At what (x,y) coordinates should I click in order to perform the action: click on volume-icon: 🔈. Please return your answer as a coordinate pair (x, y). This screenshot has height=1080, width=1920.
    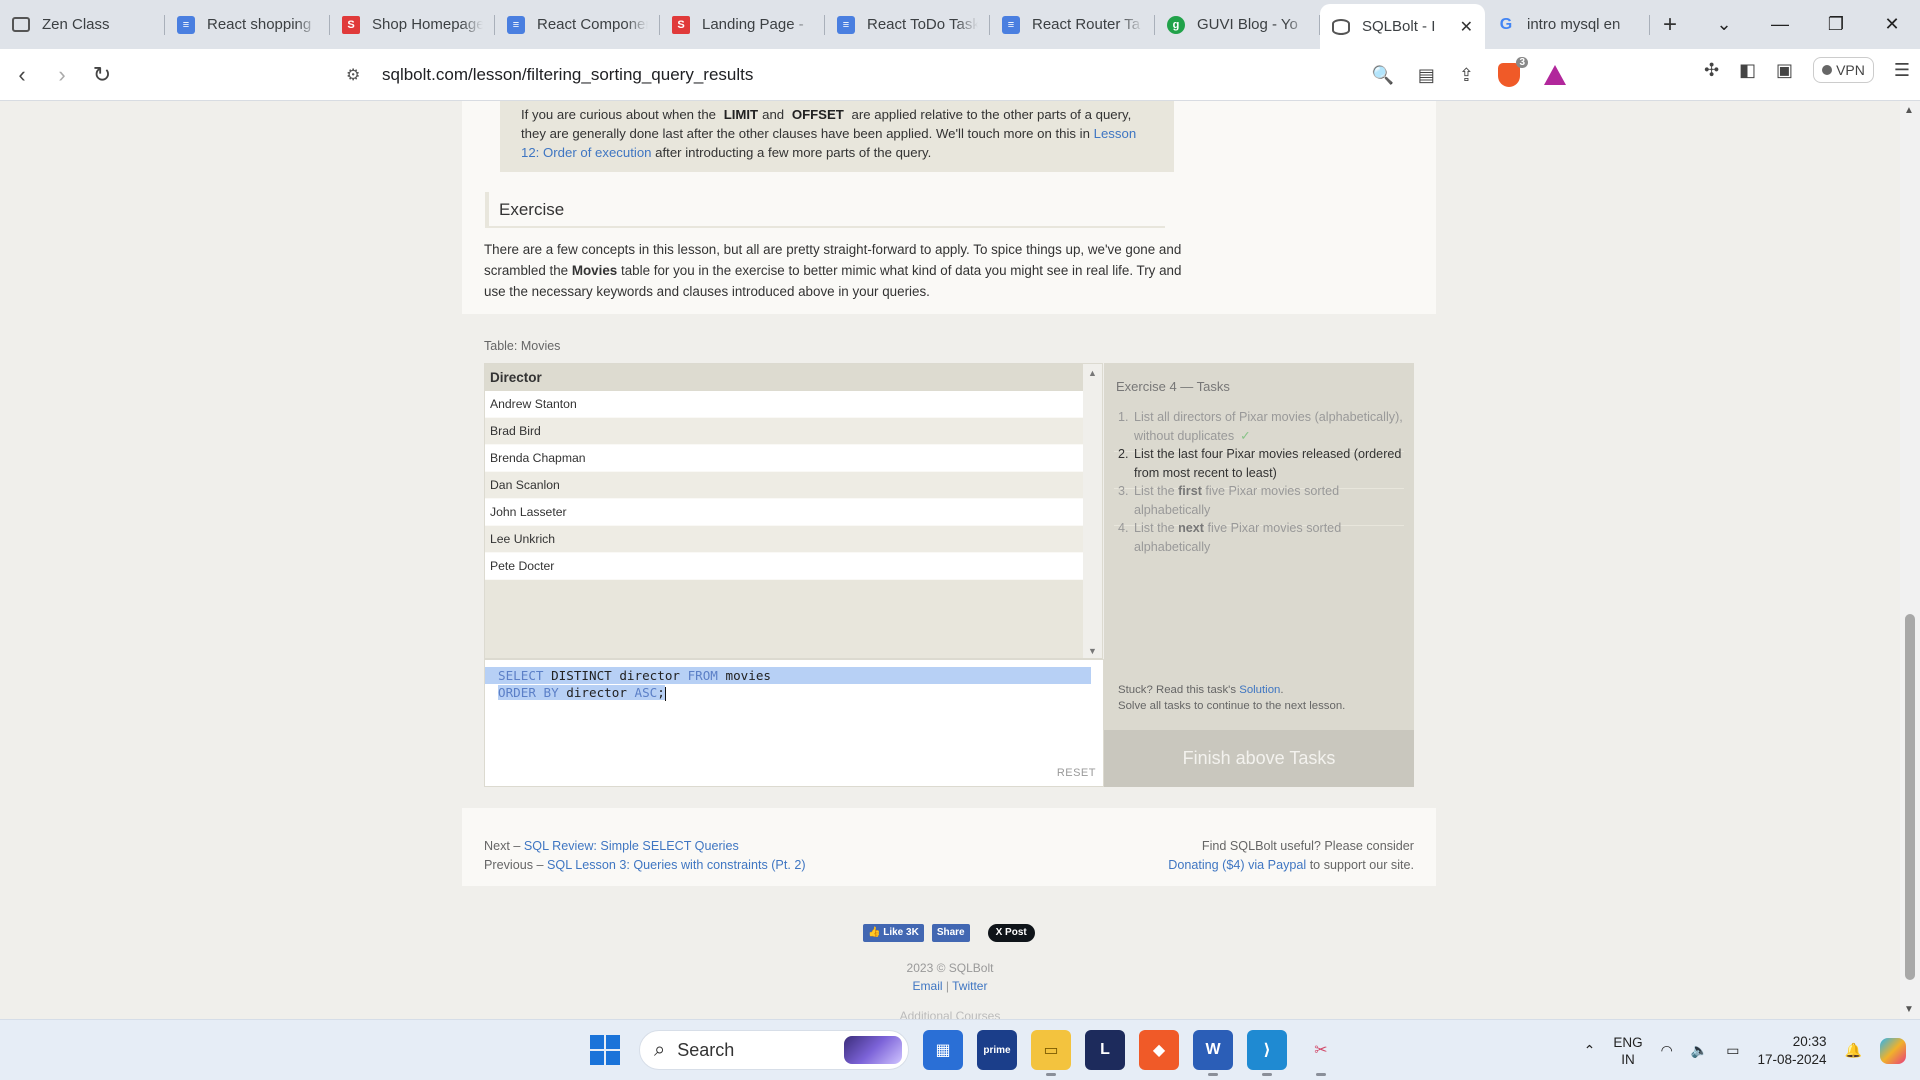
    Looking at the image, I should click on (1699, 1050).